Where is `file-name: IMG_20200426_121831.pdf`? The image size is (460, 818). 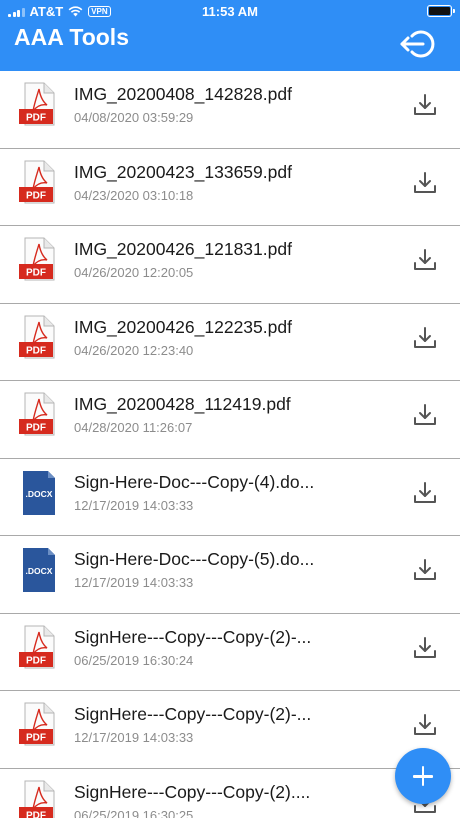 file-name: IMG_20200426_121831.pdf is located at coordinates (183, 249).